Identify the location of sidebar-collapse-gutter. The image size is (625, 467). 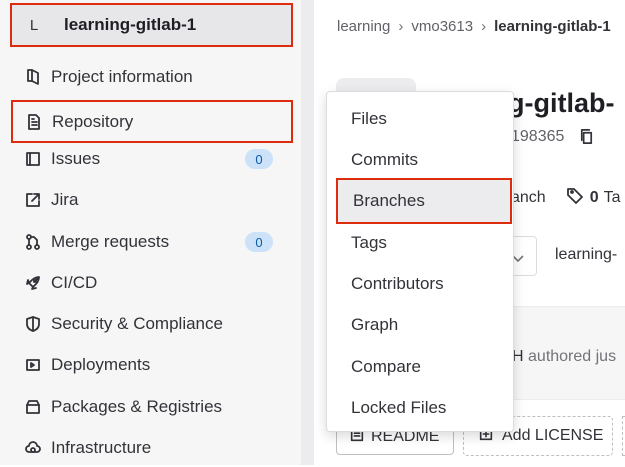
(307, 232).